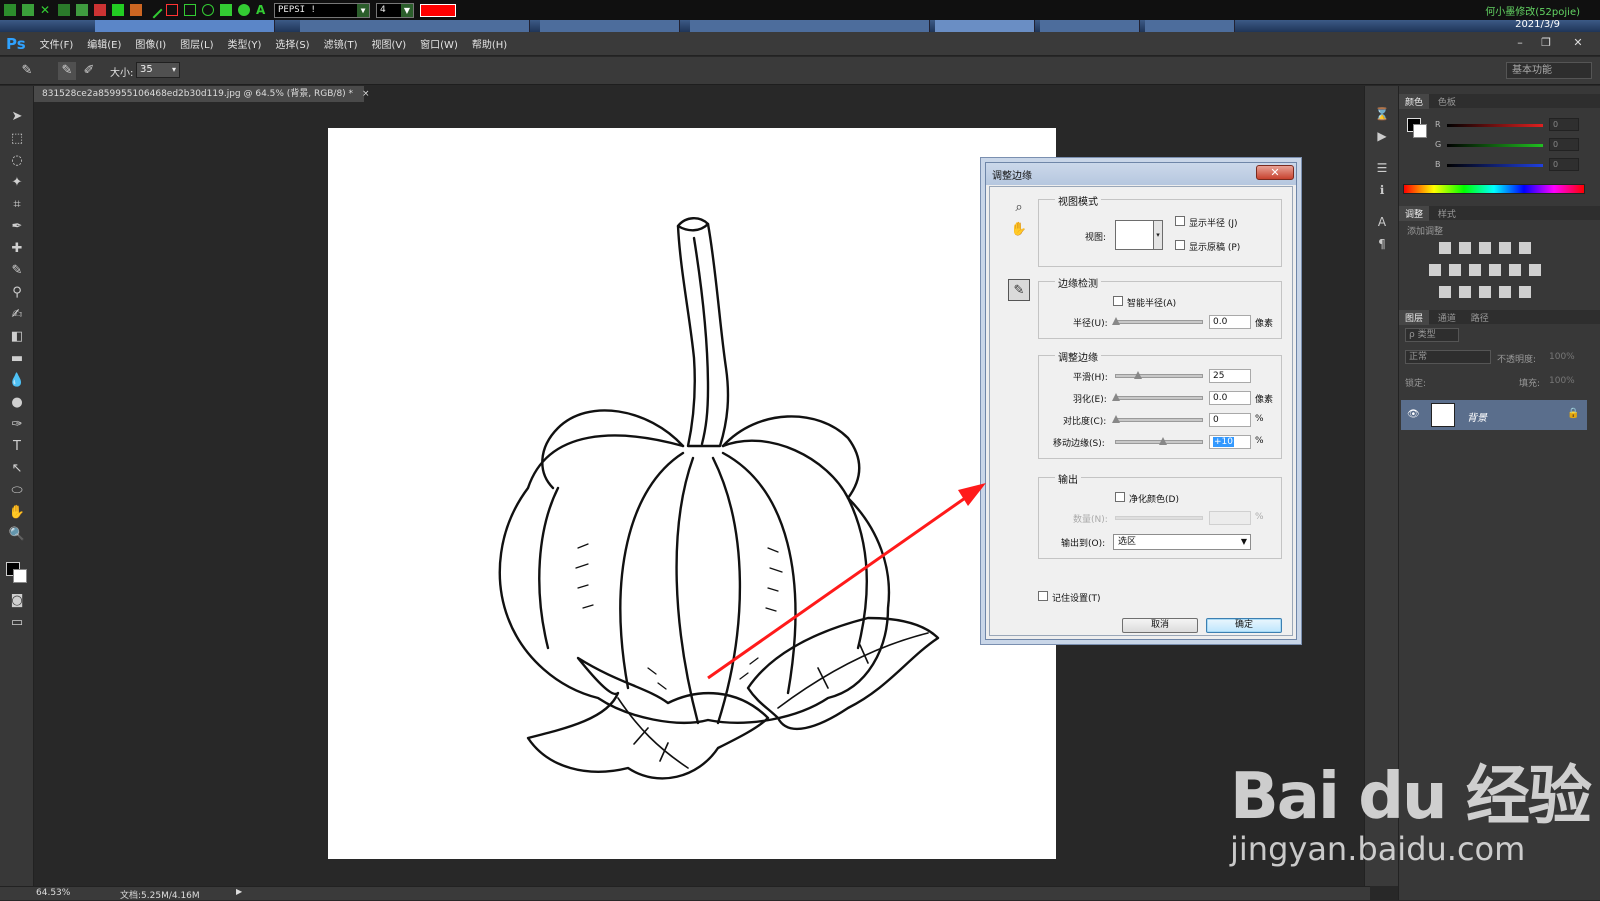 The height and width of the screenshot is (901, 1600). What do you see at coordinates (1495, 270) in the screenshot?
I see `photo-filter-icon` at bounding box center [1495, 270].